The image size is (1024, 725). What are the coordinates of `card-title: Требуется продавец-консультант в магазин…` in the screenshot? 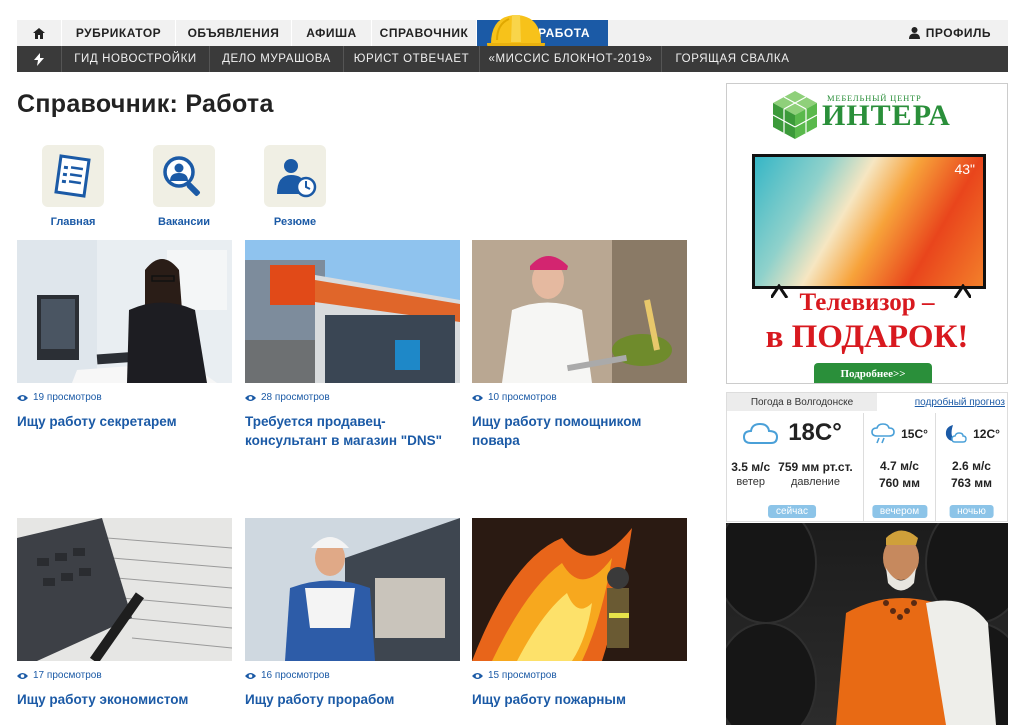 It's located at (352, 431).